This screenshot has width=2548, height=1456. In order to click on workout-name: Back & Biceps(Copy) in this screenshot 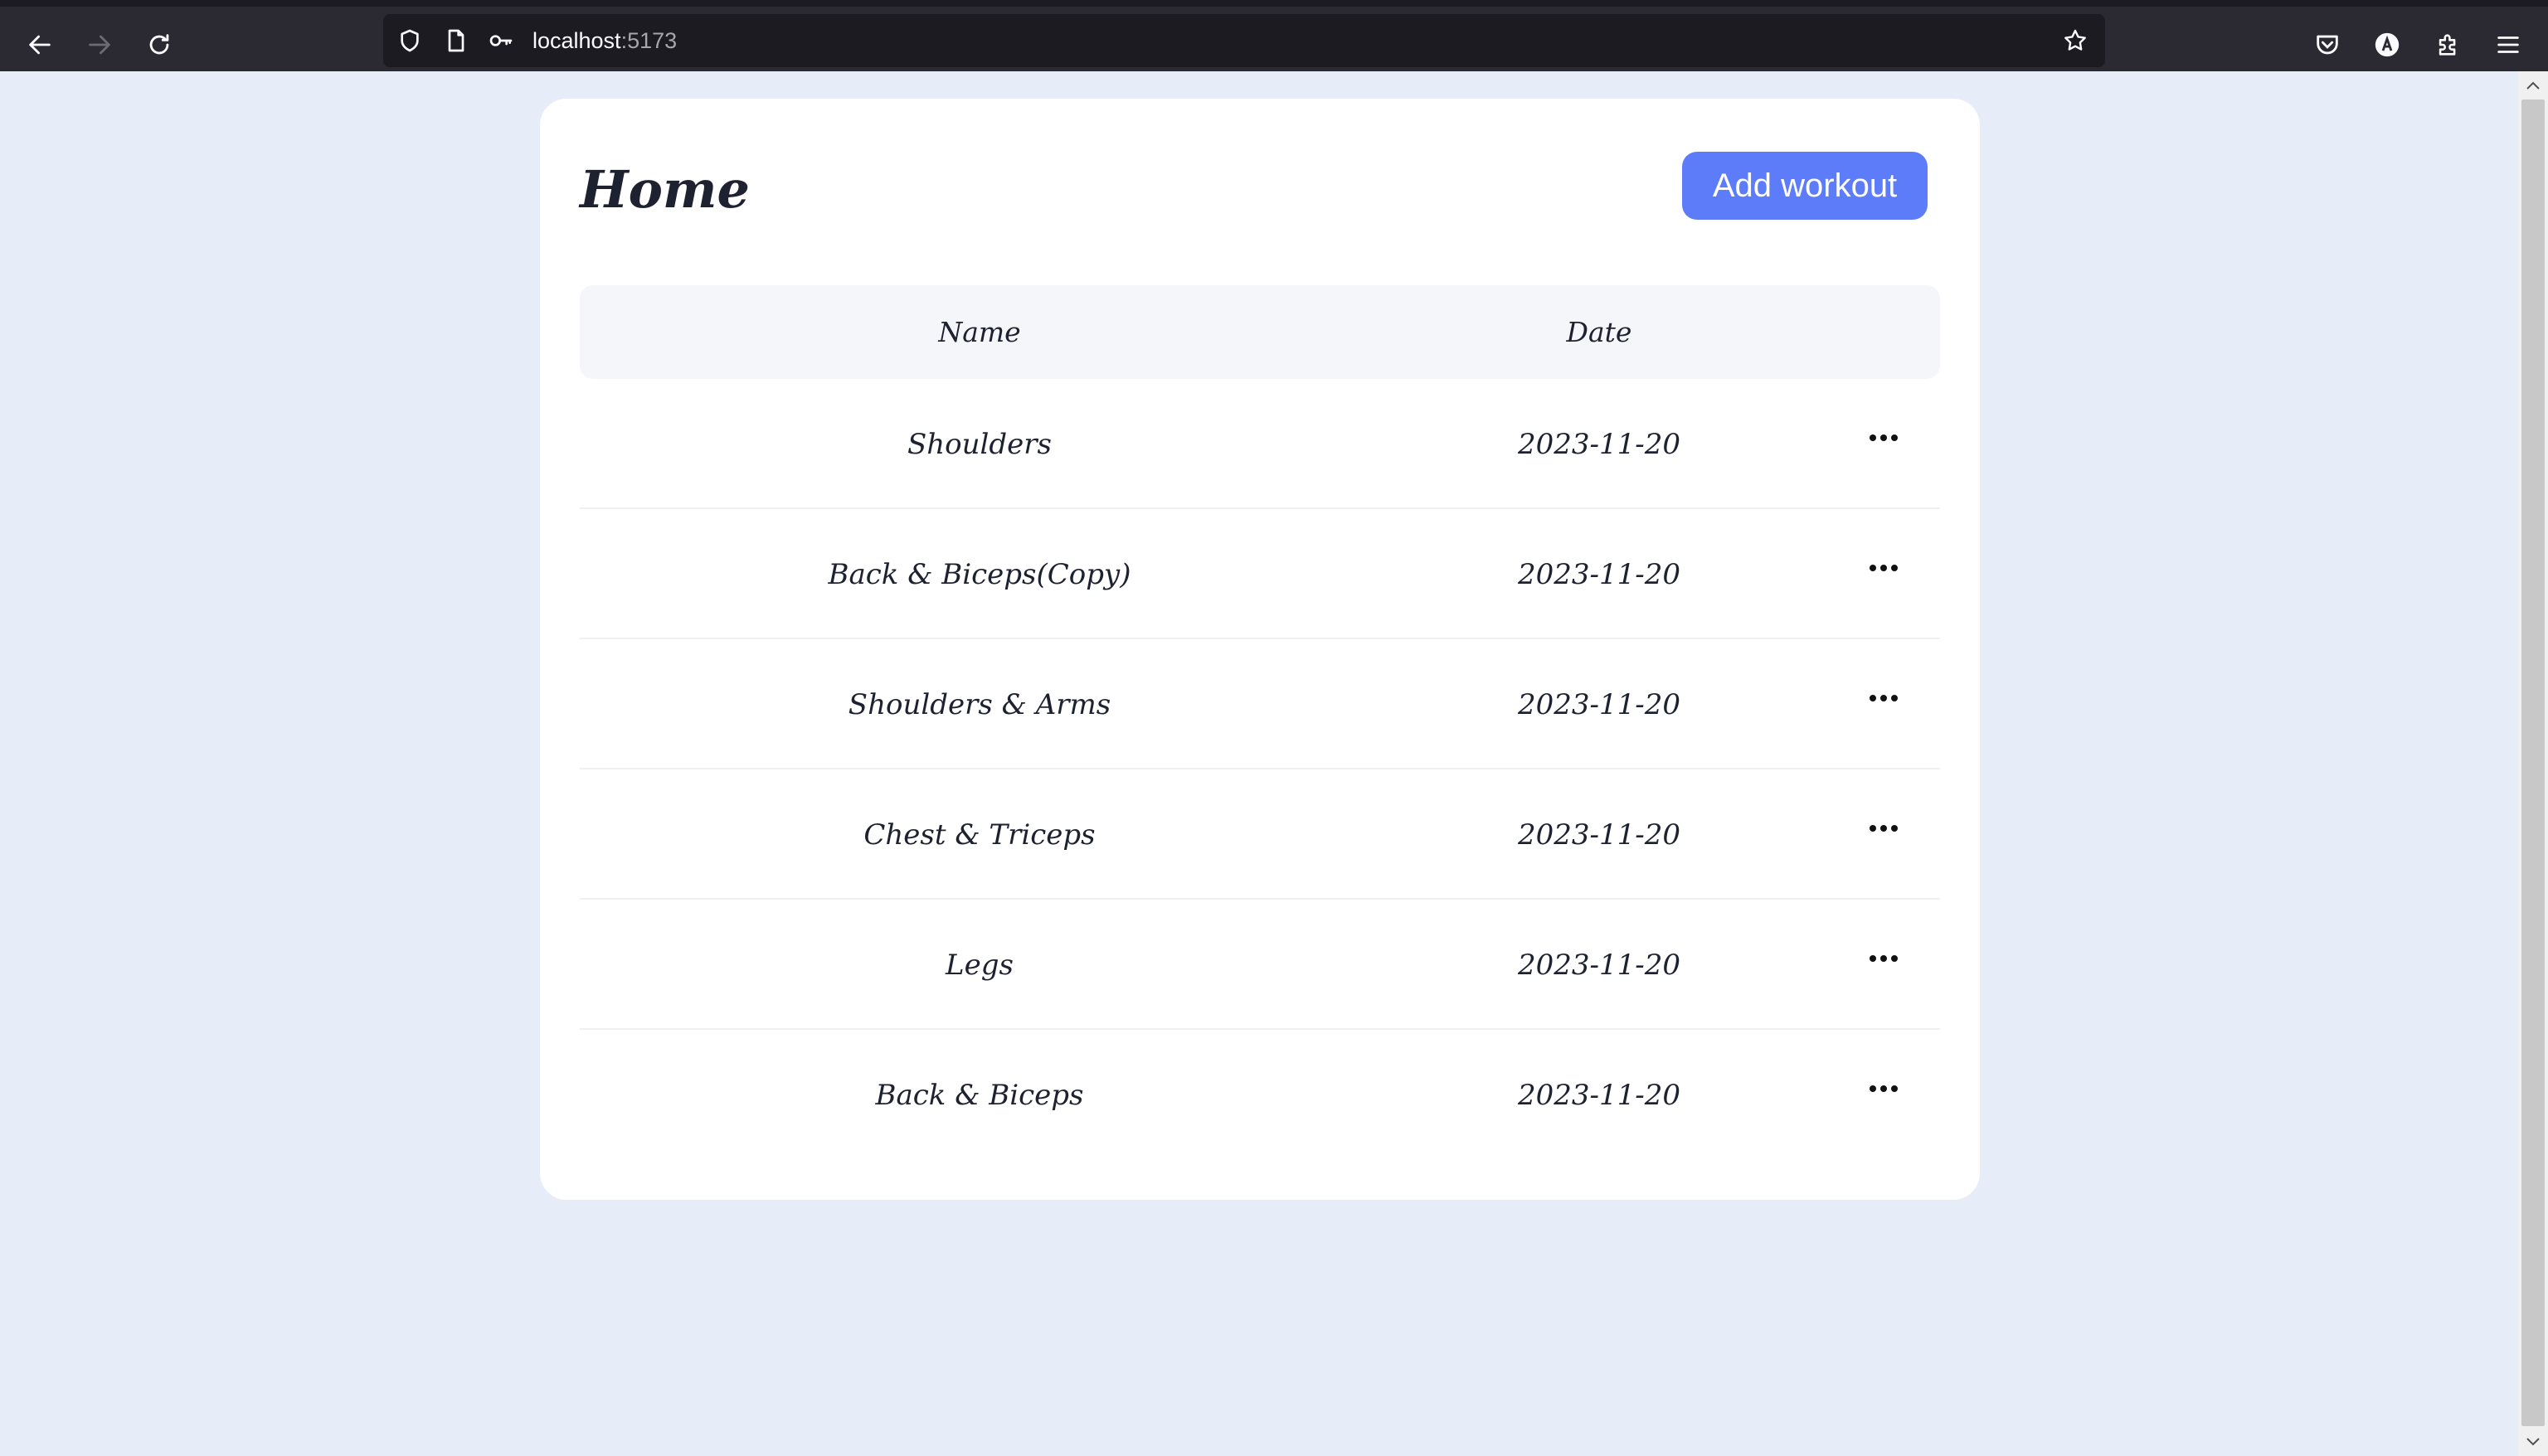, I will do `click(979, 574)`.